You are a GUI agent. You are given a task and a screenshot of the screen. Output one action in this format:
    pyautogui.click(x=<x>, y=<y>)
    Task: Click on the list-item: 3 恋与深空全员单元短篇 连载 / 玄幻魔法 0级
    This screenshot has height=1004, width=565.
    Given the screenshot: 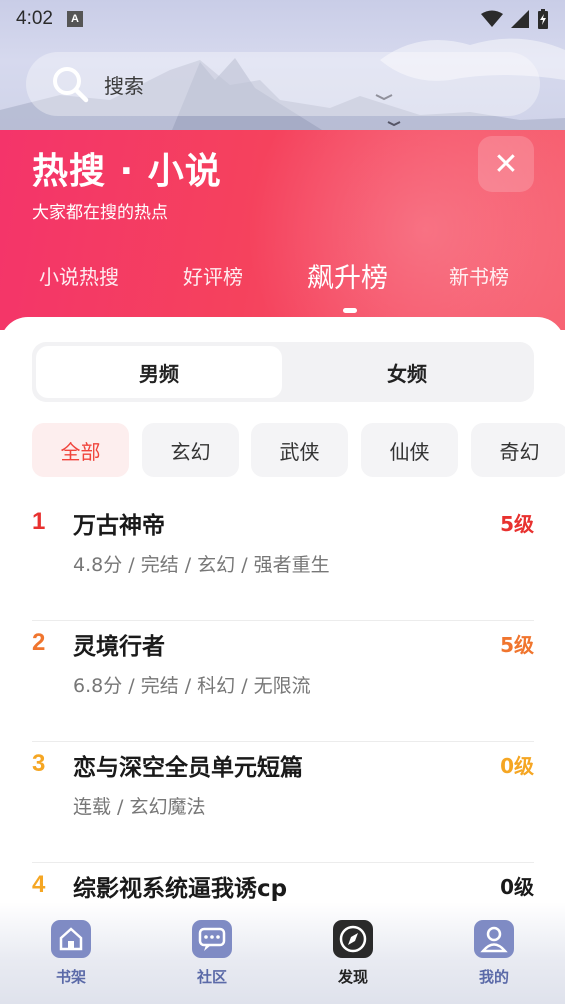 What is the action you would take?
    pyautogui.click(x=283, y=802)
    